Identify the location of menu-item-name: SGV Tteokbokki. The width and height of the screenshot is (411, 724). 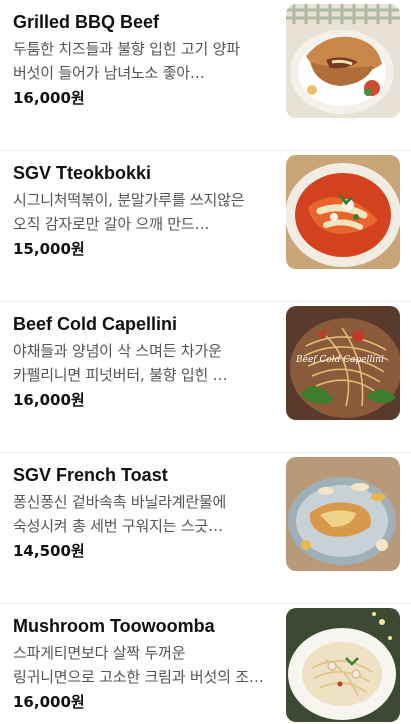
(82, 173).